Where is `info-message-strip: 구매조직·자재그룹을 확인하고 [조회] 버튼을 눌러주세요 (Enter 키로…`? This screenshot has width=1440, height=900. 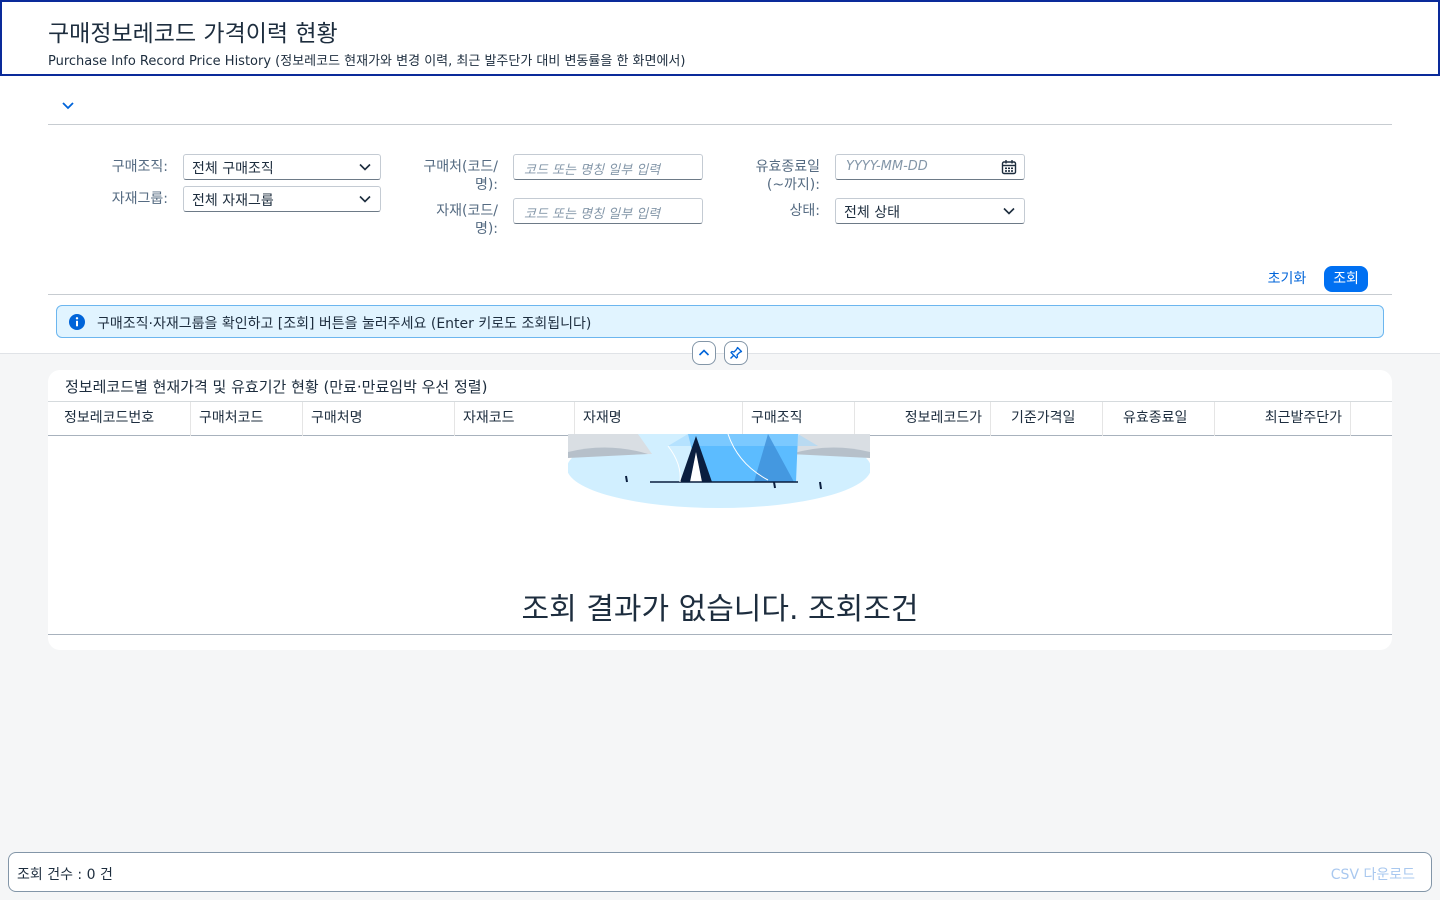
info-message-strip: 구매조직·자재그룹을 확인하고 [조회] 버튼을 눌러주세요 (Enter 키로… is located at coordinates (720, 321).